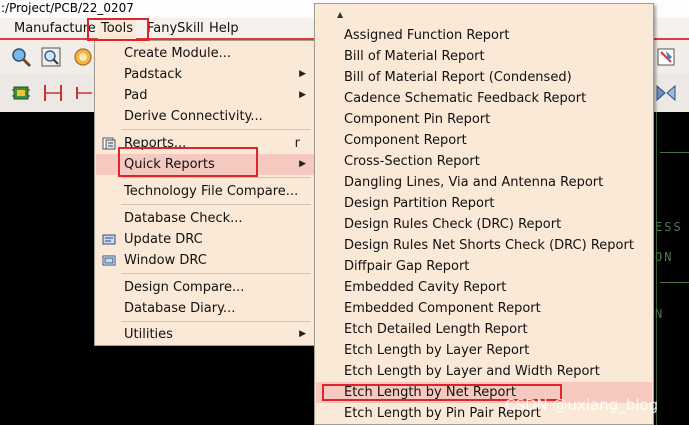 Image resolution: width=689 pixels, height=425 pixels. What do you see at coordinates (436, 329) in the screenshot?
I see `report-item-label: Etch Detailed Length Report` at bounding box center [436, 329].